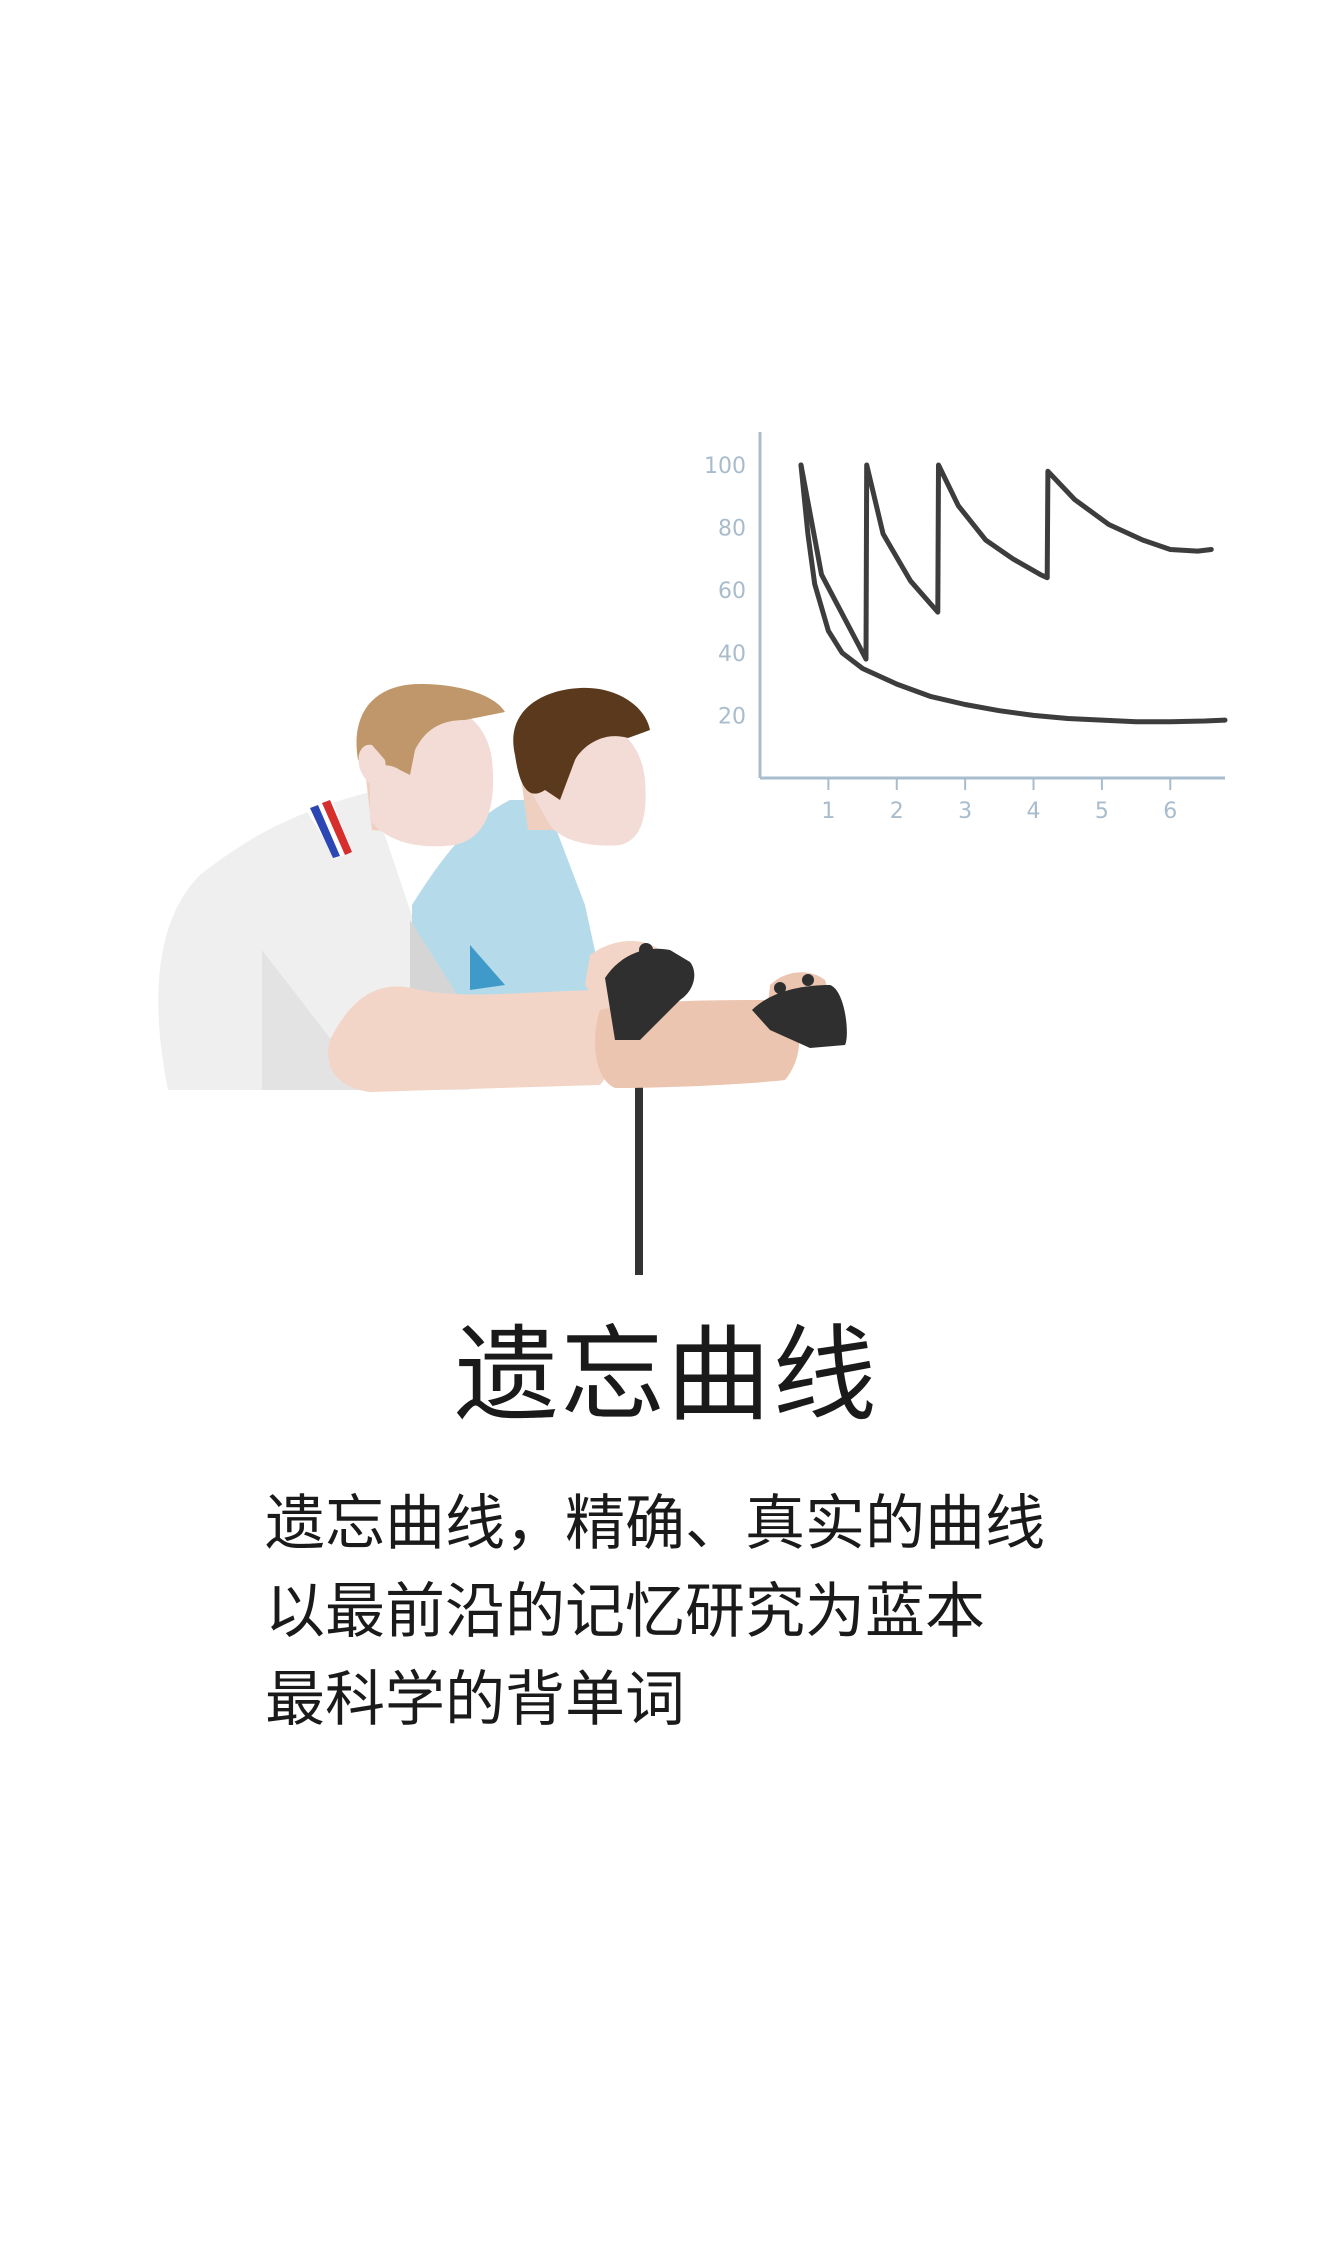  Describe the element at coordinates (965, 811) in the screenshot. I see `x-tick-label: 3` at that location.